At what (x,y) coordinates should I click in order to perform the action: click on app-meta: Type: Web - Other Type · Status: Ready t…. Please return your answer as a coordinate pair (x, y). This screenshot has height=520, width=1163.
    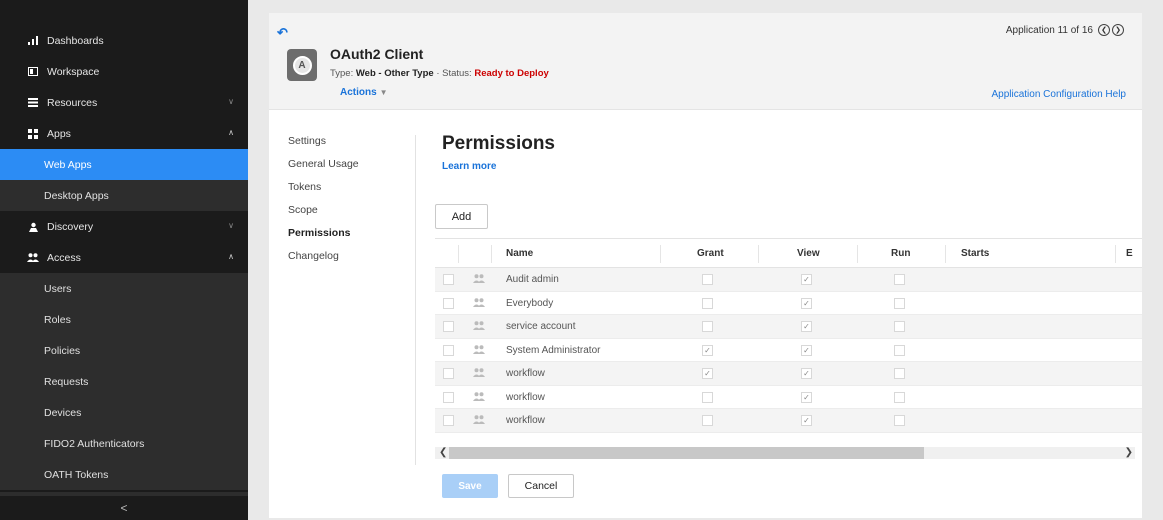
    Looking at the image, I should click on (439, 73).